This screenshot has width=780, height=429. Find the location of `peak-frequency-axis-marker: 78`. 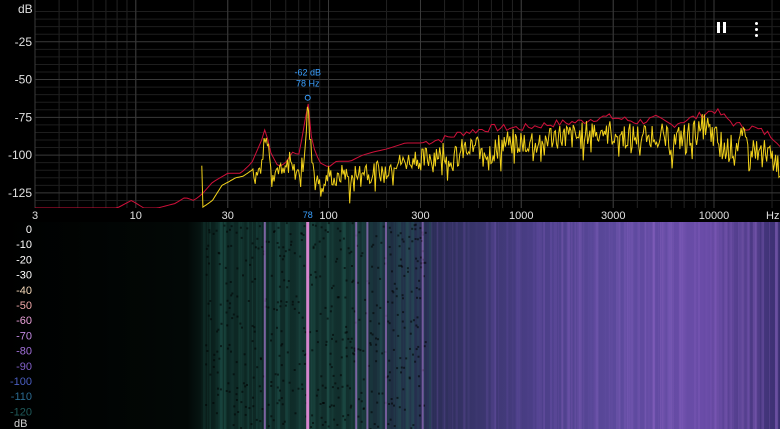

peak-frequency-axis-marker: 78 is located at coordinates (308, 215).